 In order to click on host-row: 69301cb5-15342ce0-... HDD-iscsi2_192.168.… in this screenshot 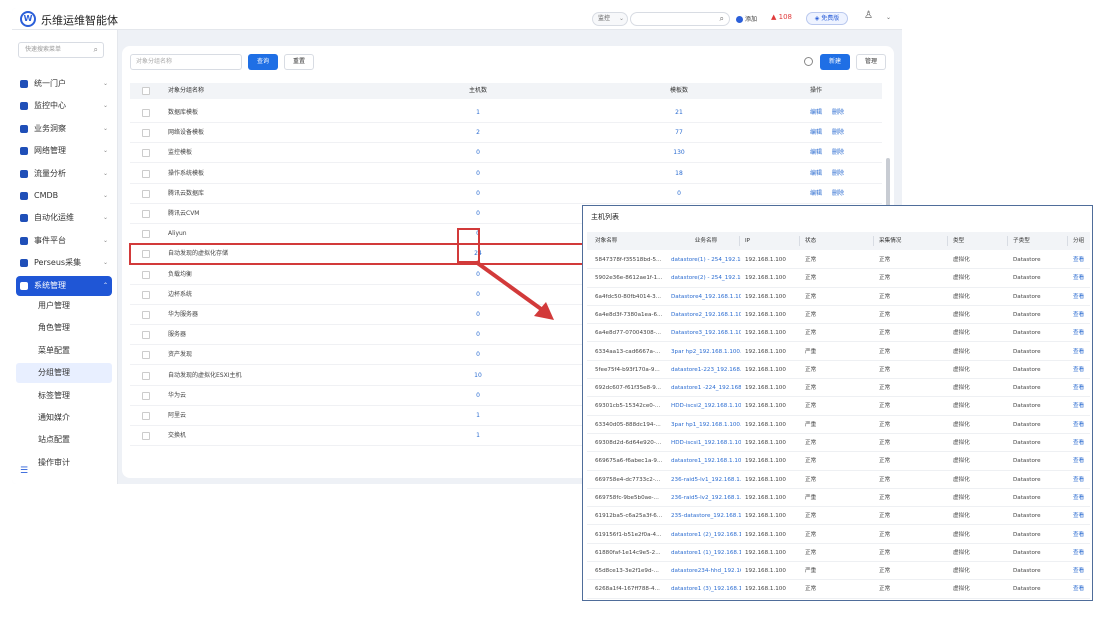, I will do `click(838, 406)`.